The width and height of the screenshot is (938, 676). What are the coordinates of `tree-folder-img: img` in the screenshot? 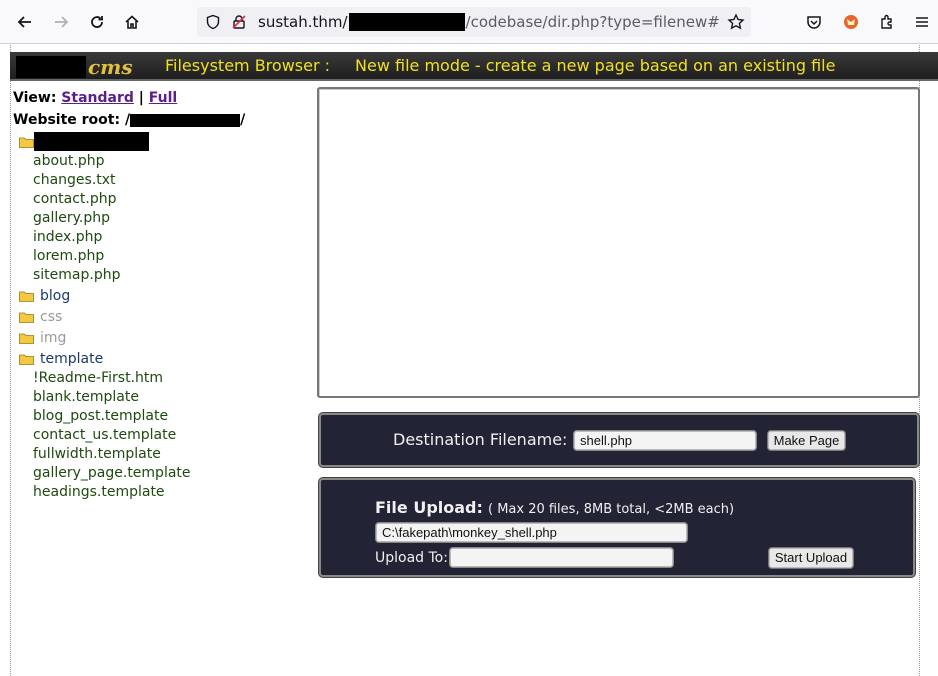 It's located at (42, 338).